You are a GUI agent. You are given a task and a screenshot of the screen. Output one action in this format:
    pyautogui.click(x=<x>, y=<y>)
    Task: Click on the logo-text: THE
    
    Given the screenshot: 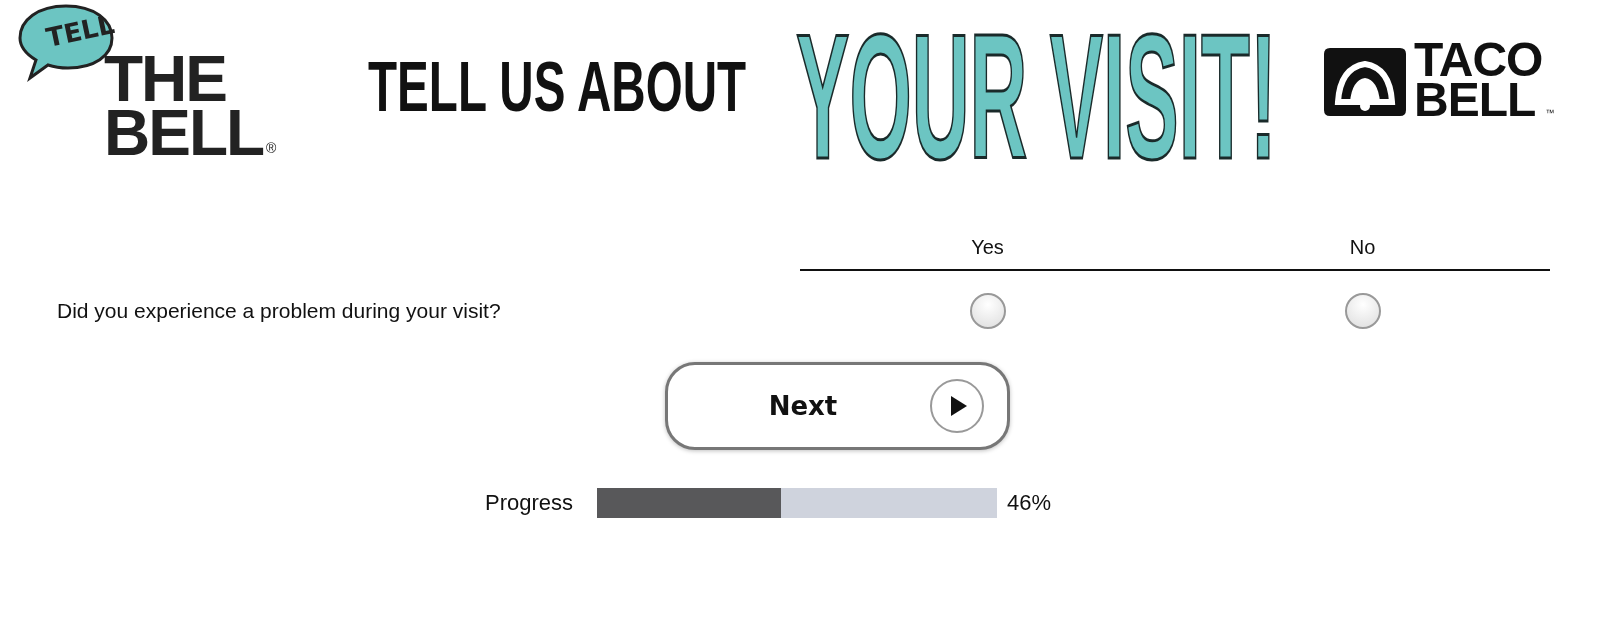 What is the action you would take?
    pyautogui.click(x=165, y=79)
    